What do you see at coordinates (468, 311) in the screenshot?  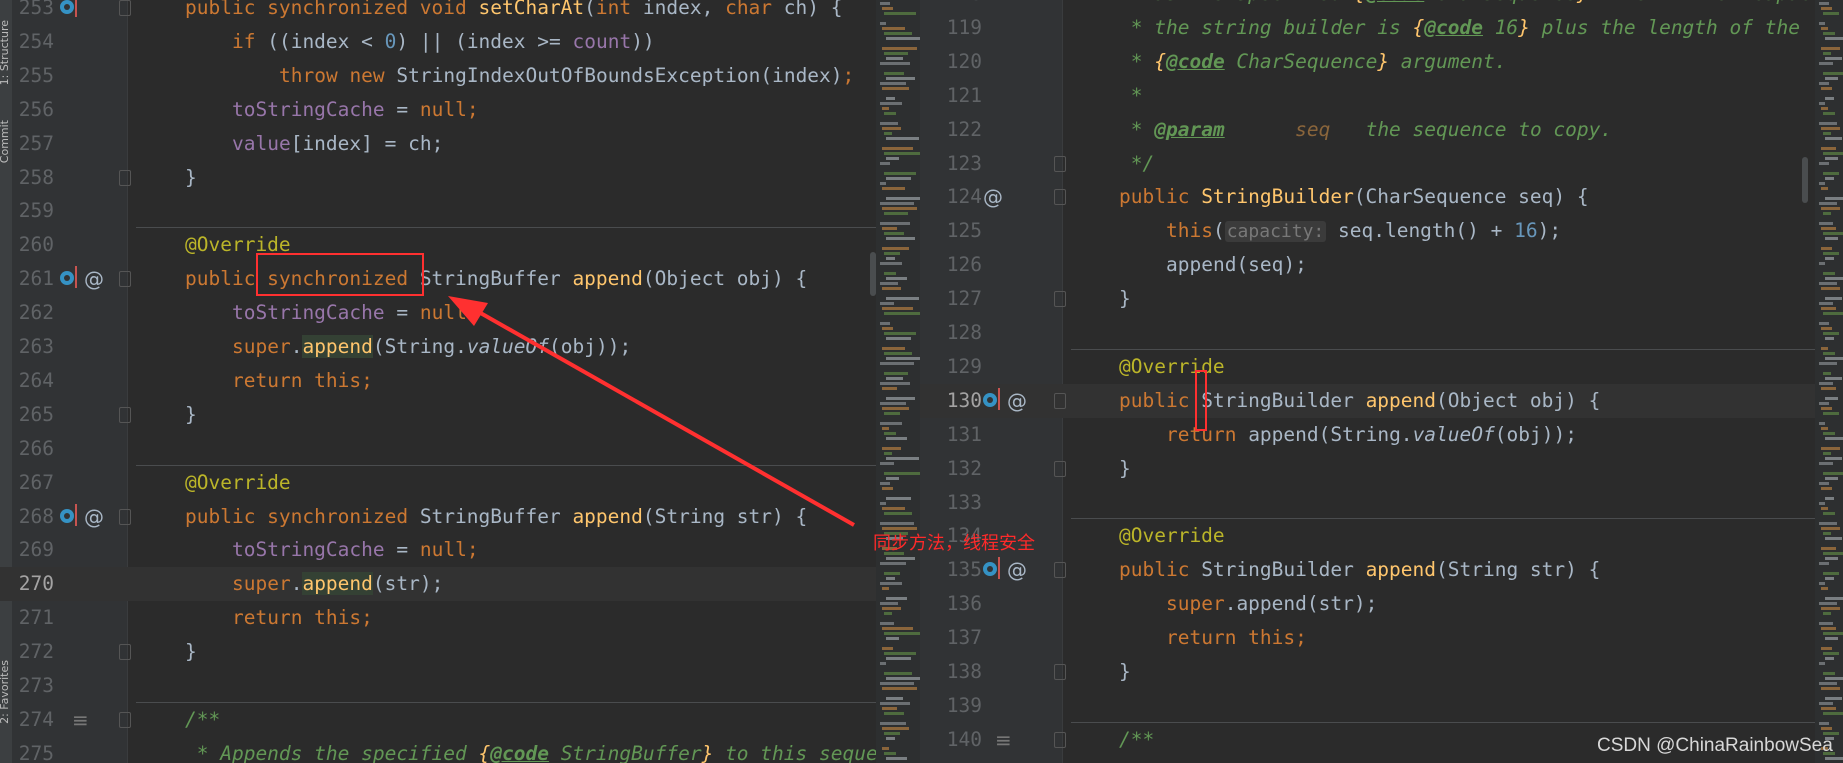 I see `arrow-head` at bounding box center [468, 311].